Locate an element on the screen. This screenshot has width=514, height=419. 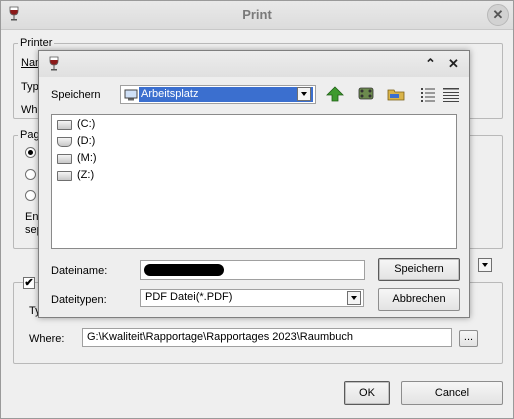
location-combobox: Arbeitsplatz is located at coordinates (218, 94).